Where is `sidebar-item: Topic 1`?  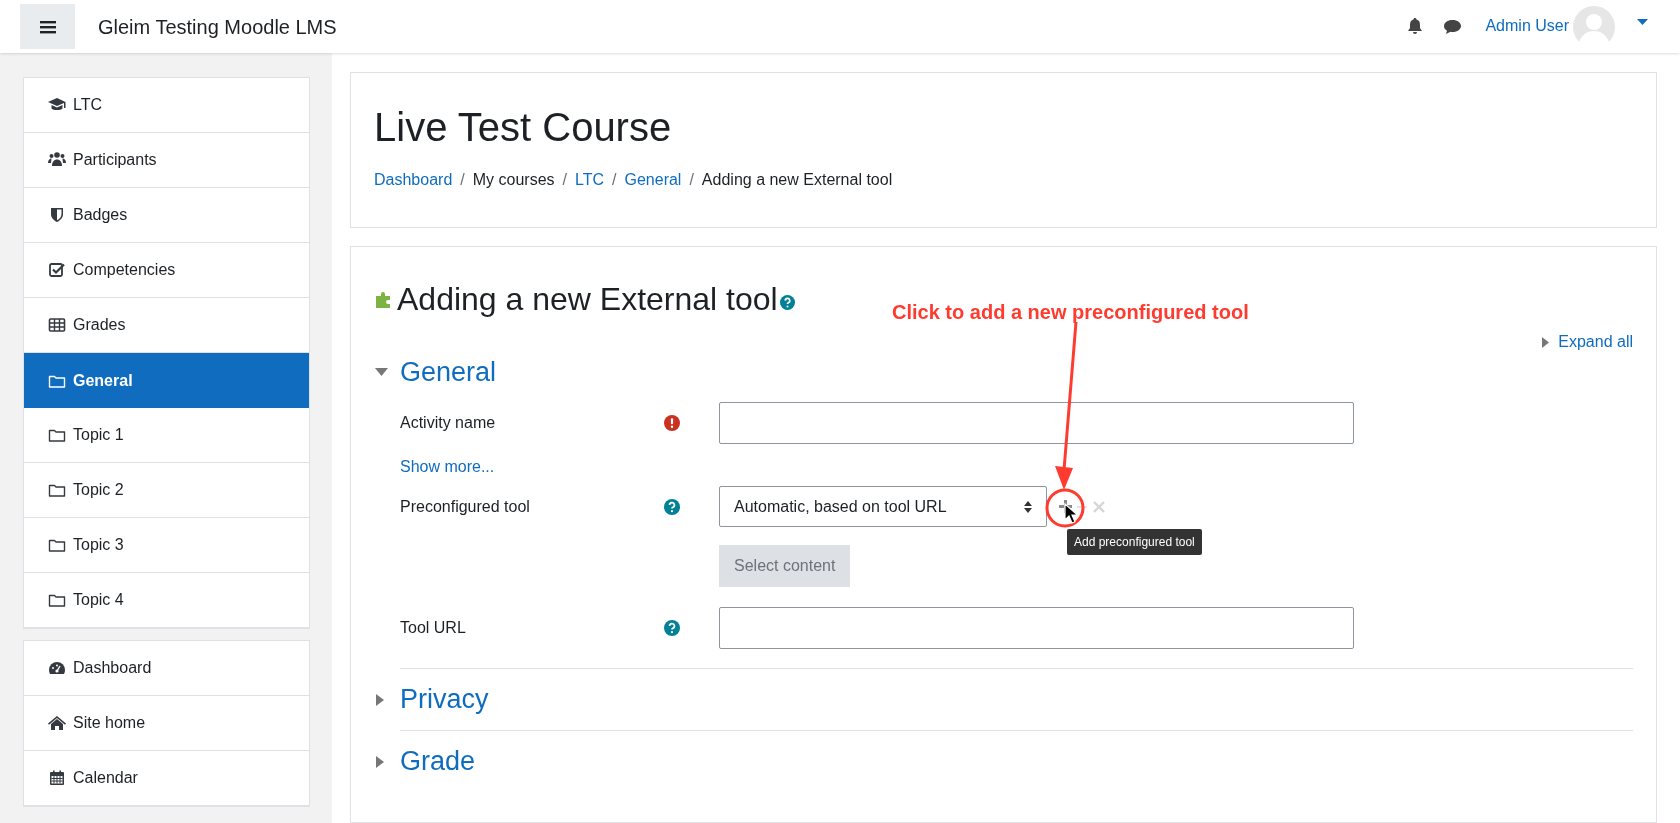
sidebar-item: Topic 1 is located at coordinates (166, 435).